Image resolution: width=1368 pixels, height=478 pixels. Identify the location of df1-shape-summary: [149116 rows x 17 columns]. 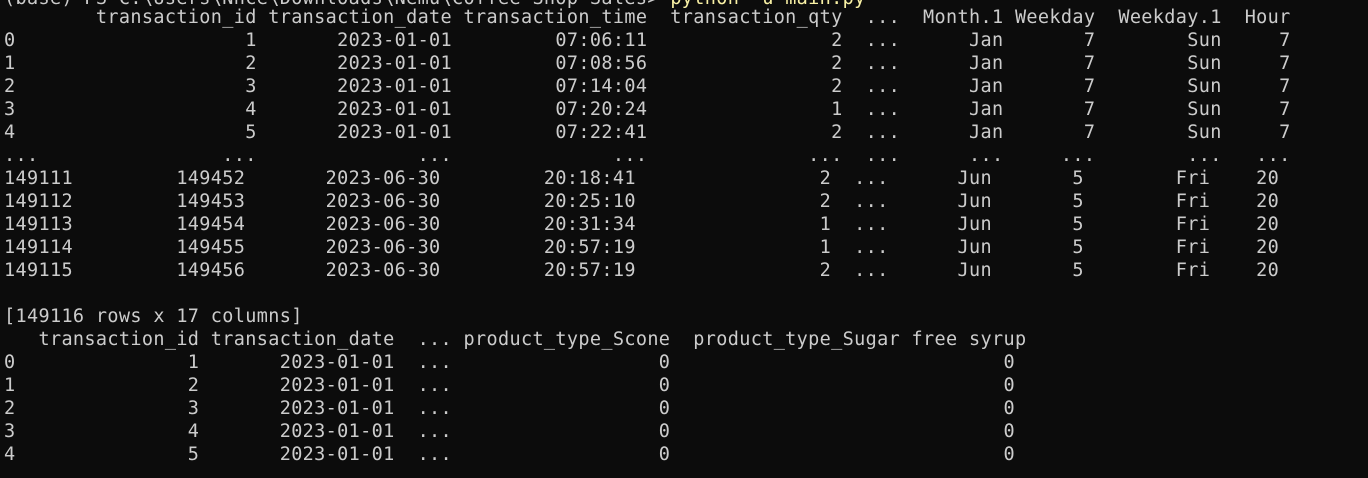
(153, 316).